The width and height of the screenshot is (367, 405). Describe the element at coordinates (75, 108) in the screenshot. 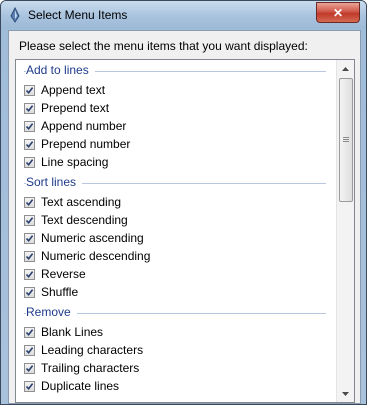

I see `menu-item-label: Prepend text` at that location.